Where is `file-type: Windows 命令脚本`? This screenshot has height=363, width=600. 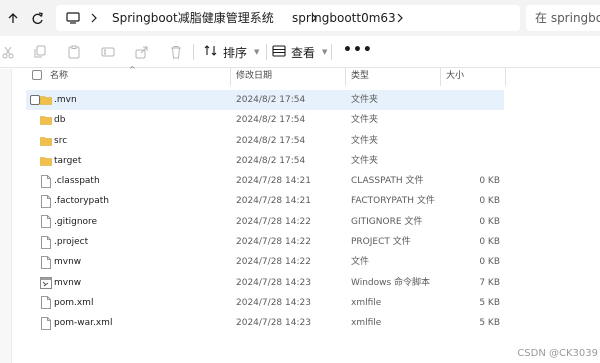
file-type: Windows 命令脚本 is located at coordinates (391, 282).